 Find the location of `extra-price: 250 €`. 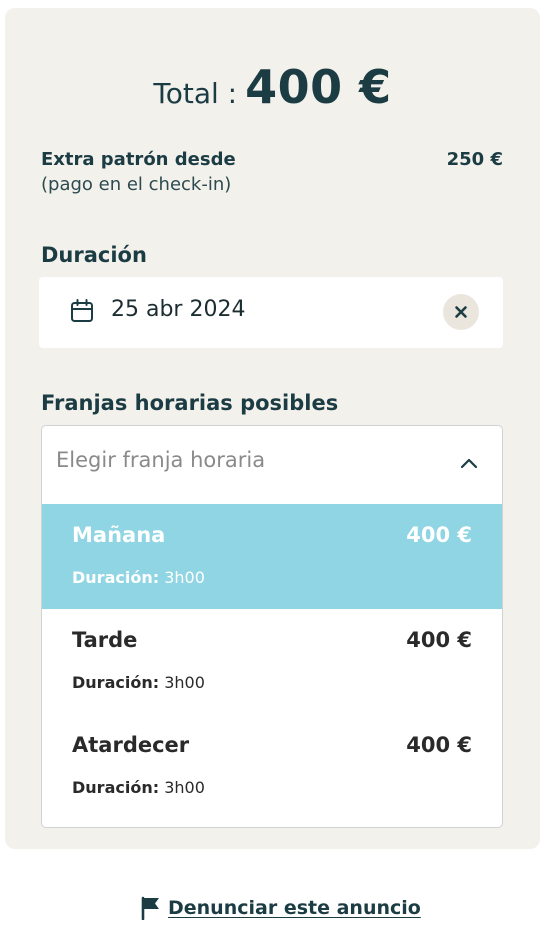

extra-price: 250 € is located at coordinates (474, 159).